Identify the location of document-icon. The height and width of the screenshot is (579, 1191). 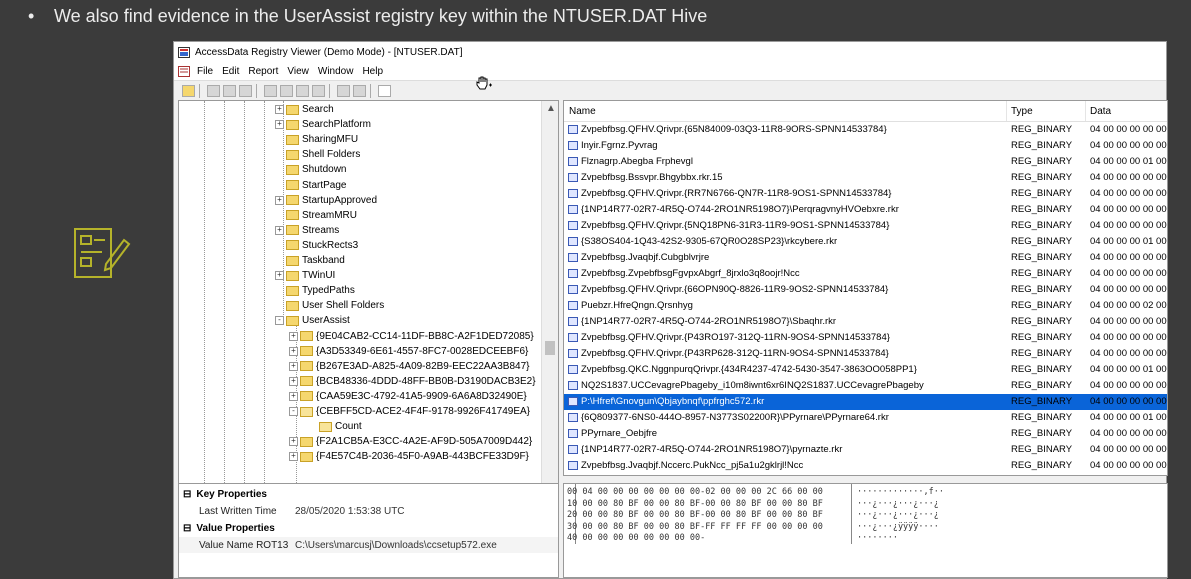
(184, 71).